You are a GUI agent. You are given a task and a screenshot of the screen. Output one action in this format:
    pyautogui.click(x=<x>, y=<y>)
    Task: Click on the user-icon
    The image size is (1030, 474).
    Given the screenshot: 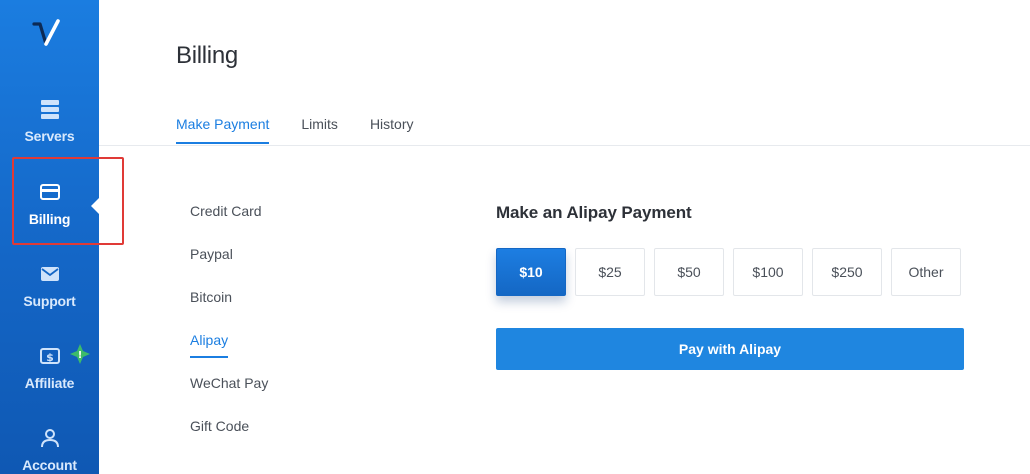 What is the action you would take?
    pyautogui.click(x=49, y=438)
    